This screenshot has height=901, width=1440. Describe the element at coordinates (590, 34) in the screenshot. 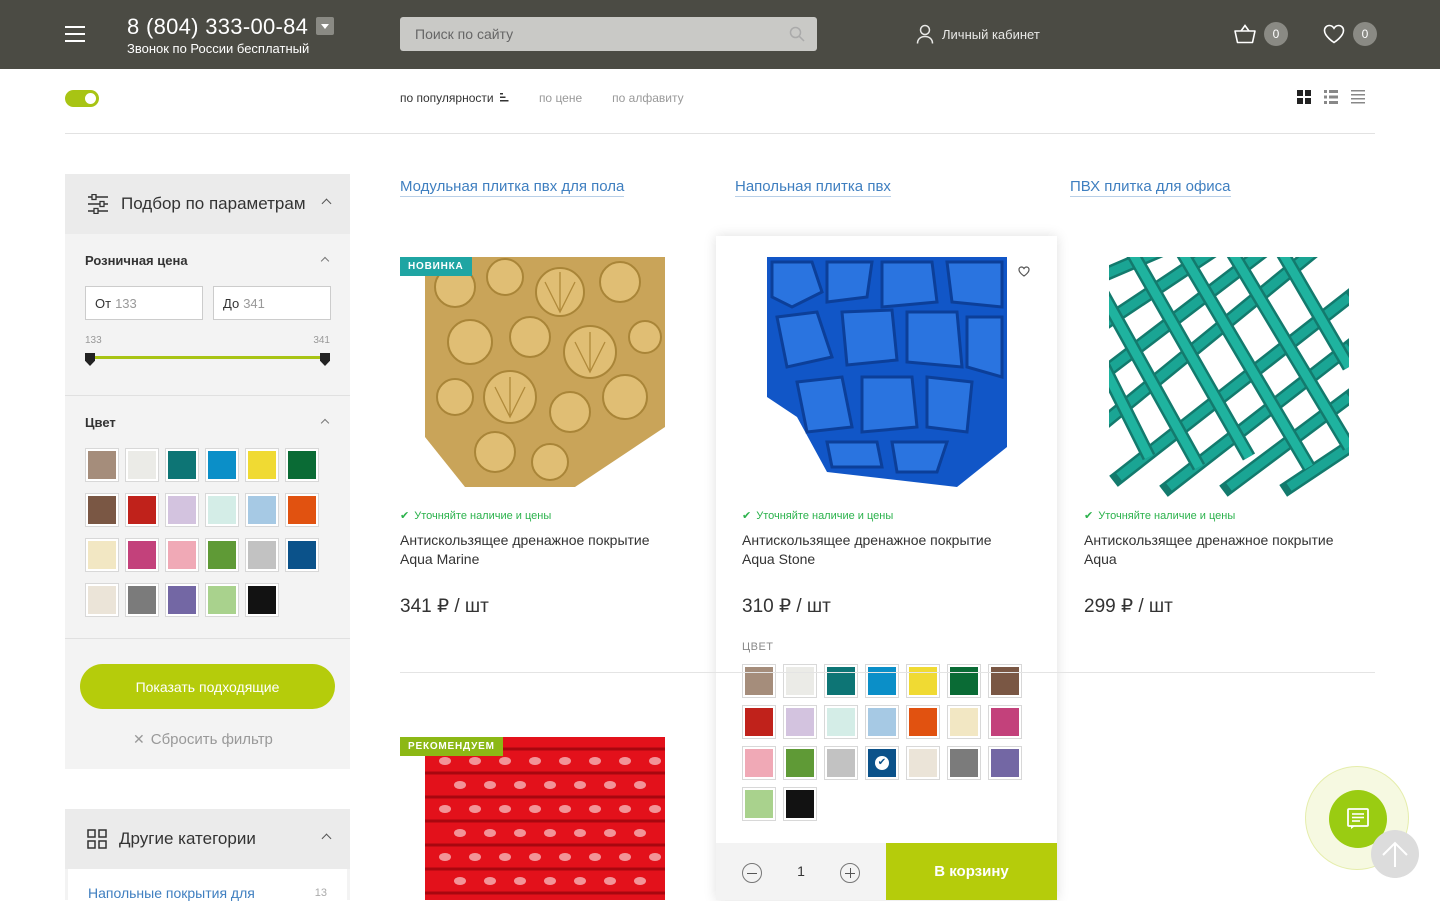

I see `search-input` at that location.